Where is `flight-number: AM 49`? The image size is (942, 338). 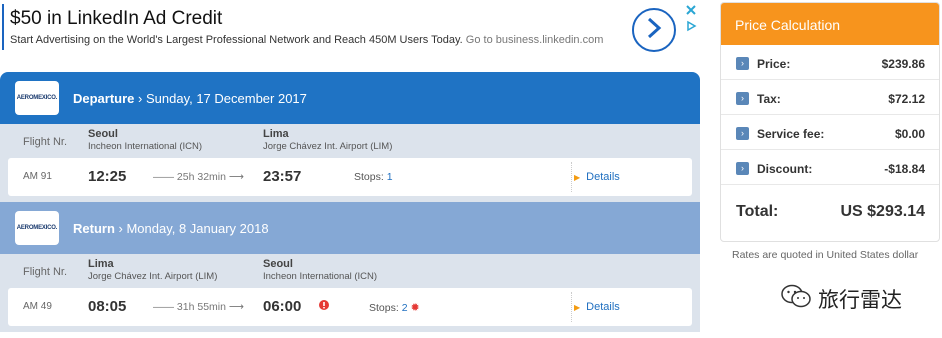 flight-number: AM 49 is located at coordinates (37, 306).